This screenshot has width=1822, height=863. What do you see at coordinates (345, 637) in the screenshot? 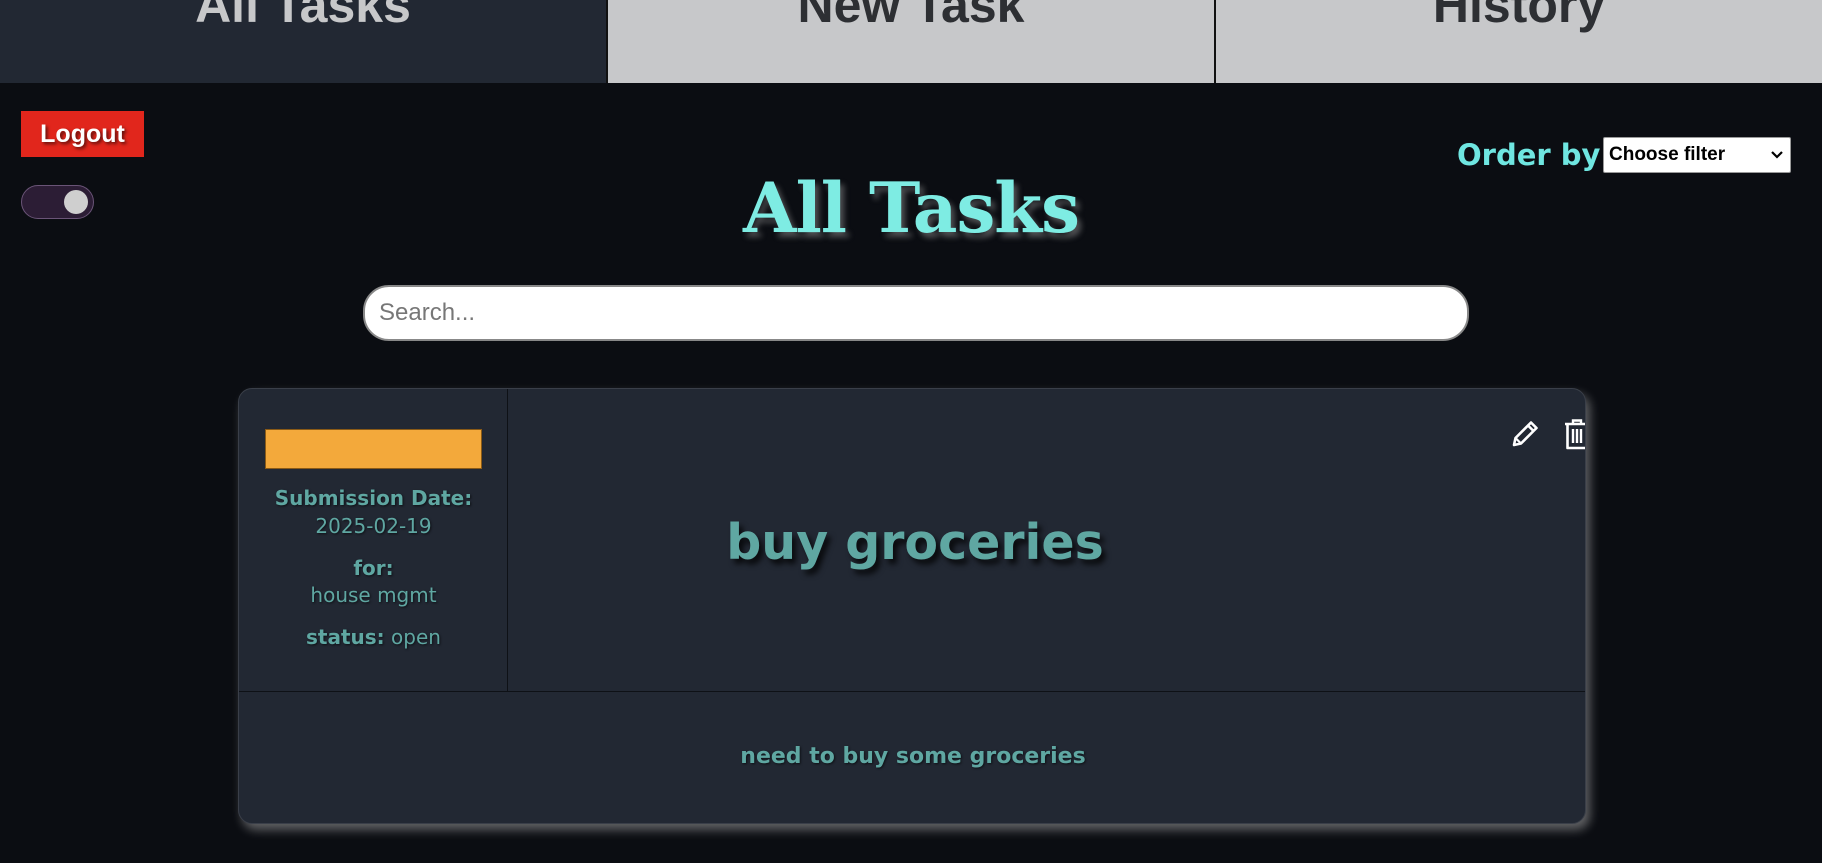
I see `status-label: status:` at bounding box center [345, 637].